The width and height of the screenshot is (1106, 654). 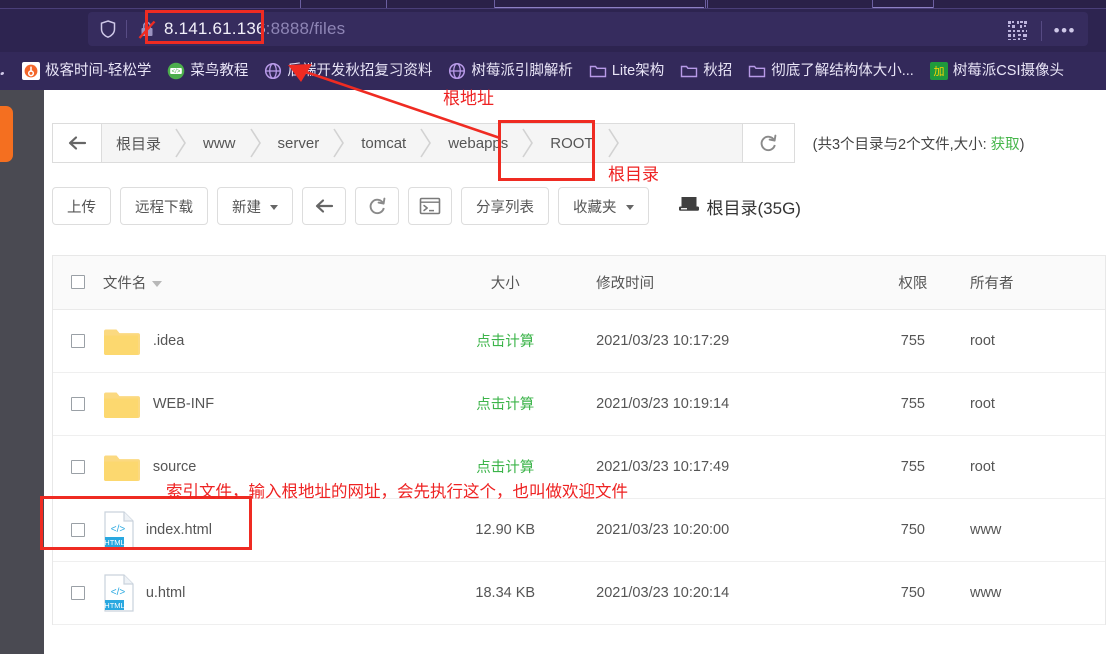 I want to click on shield-icon, so click(x=108, y=29).